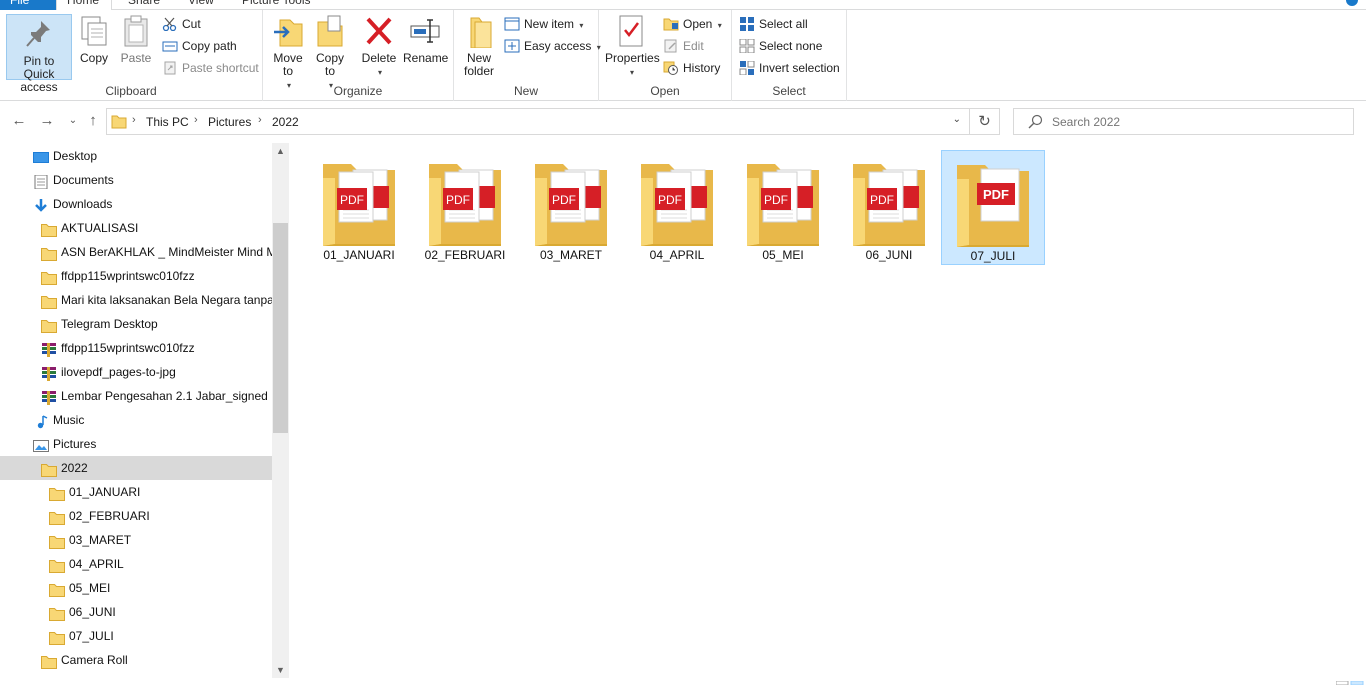  Describe the element at coordinates (167, 122) in the screenshot. I see `breadcrumb-this-pc: This PC` at that location.